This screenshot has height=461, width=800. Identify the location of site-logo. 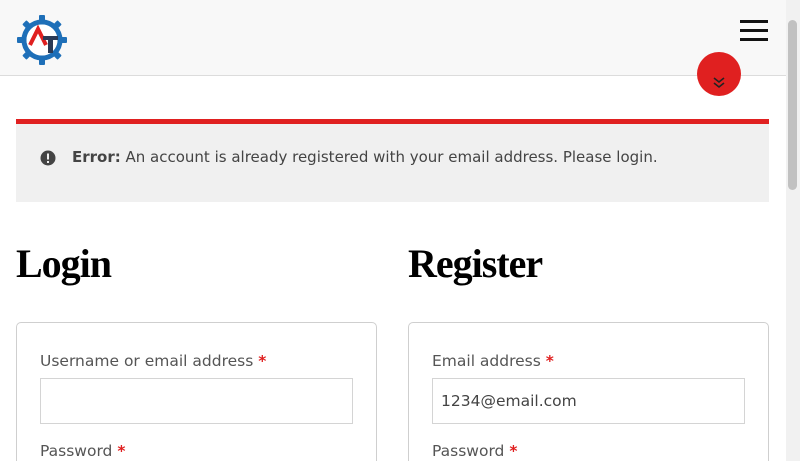
(42, 40).